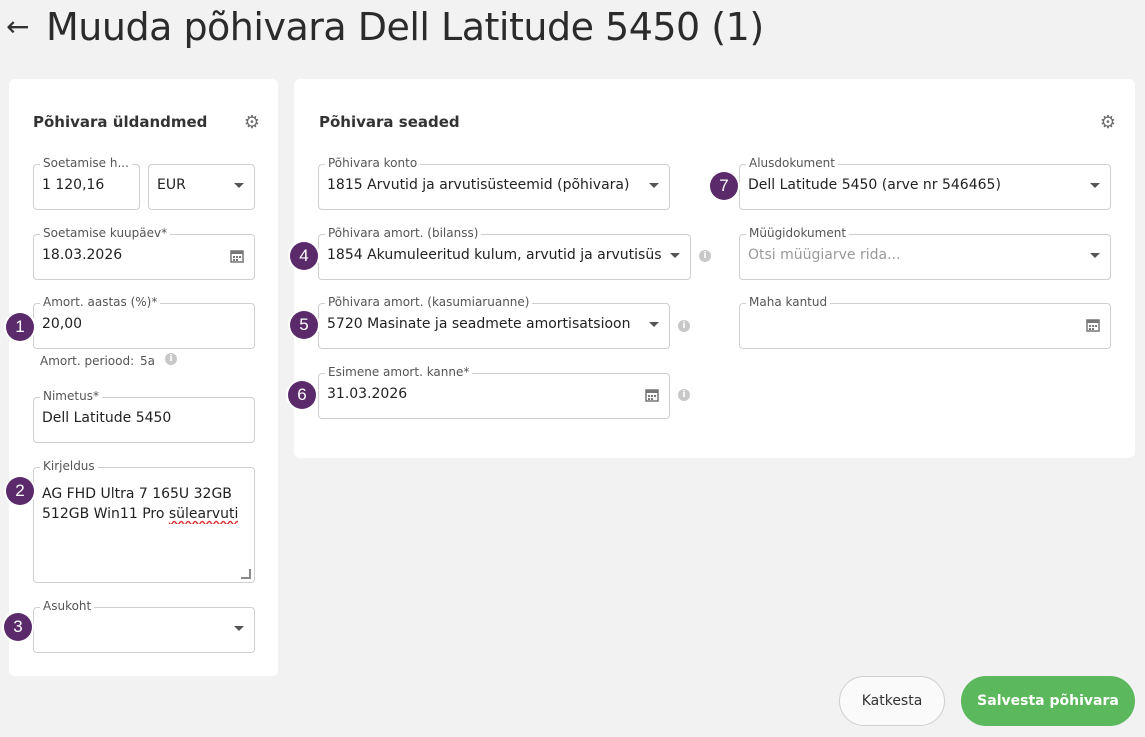 The width and height of the screenshot is (1145, 737). Describe the element at coordinates (792, 163) in the screenshot. I see `base-document-label: Alusdokument` at that location.